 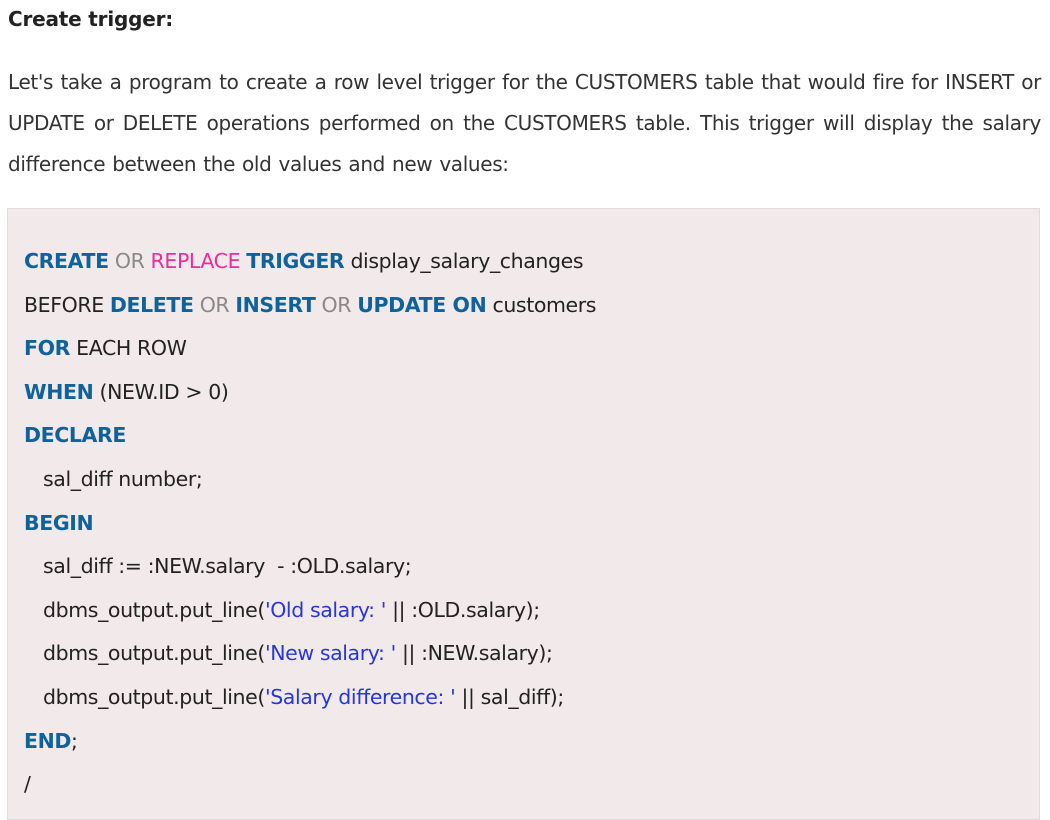 I want to click on table-name: customers, so click(x=544, y=304).